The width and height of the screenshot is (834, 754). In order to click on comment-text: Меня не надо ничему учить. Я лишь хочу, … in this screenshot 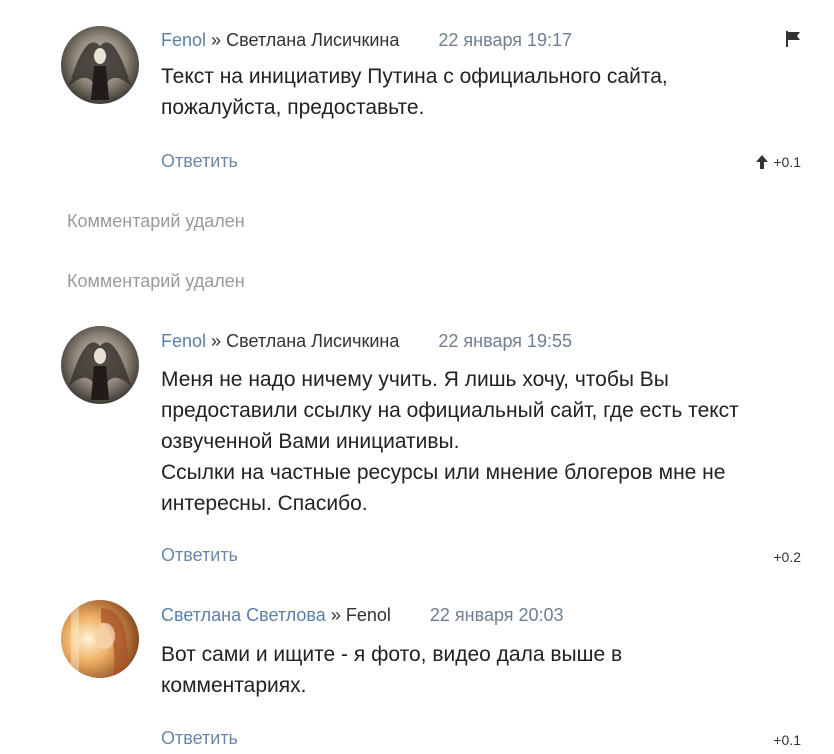, I will do `click(450, 441)`.